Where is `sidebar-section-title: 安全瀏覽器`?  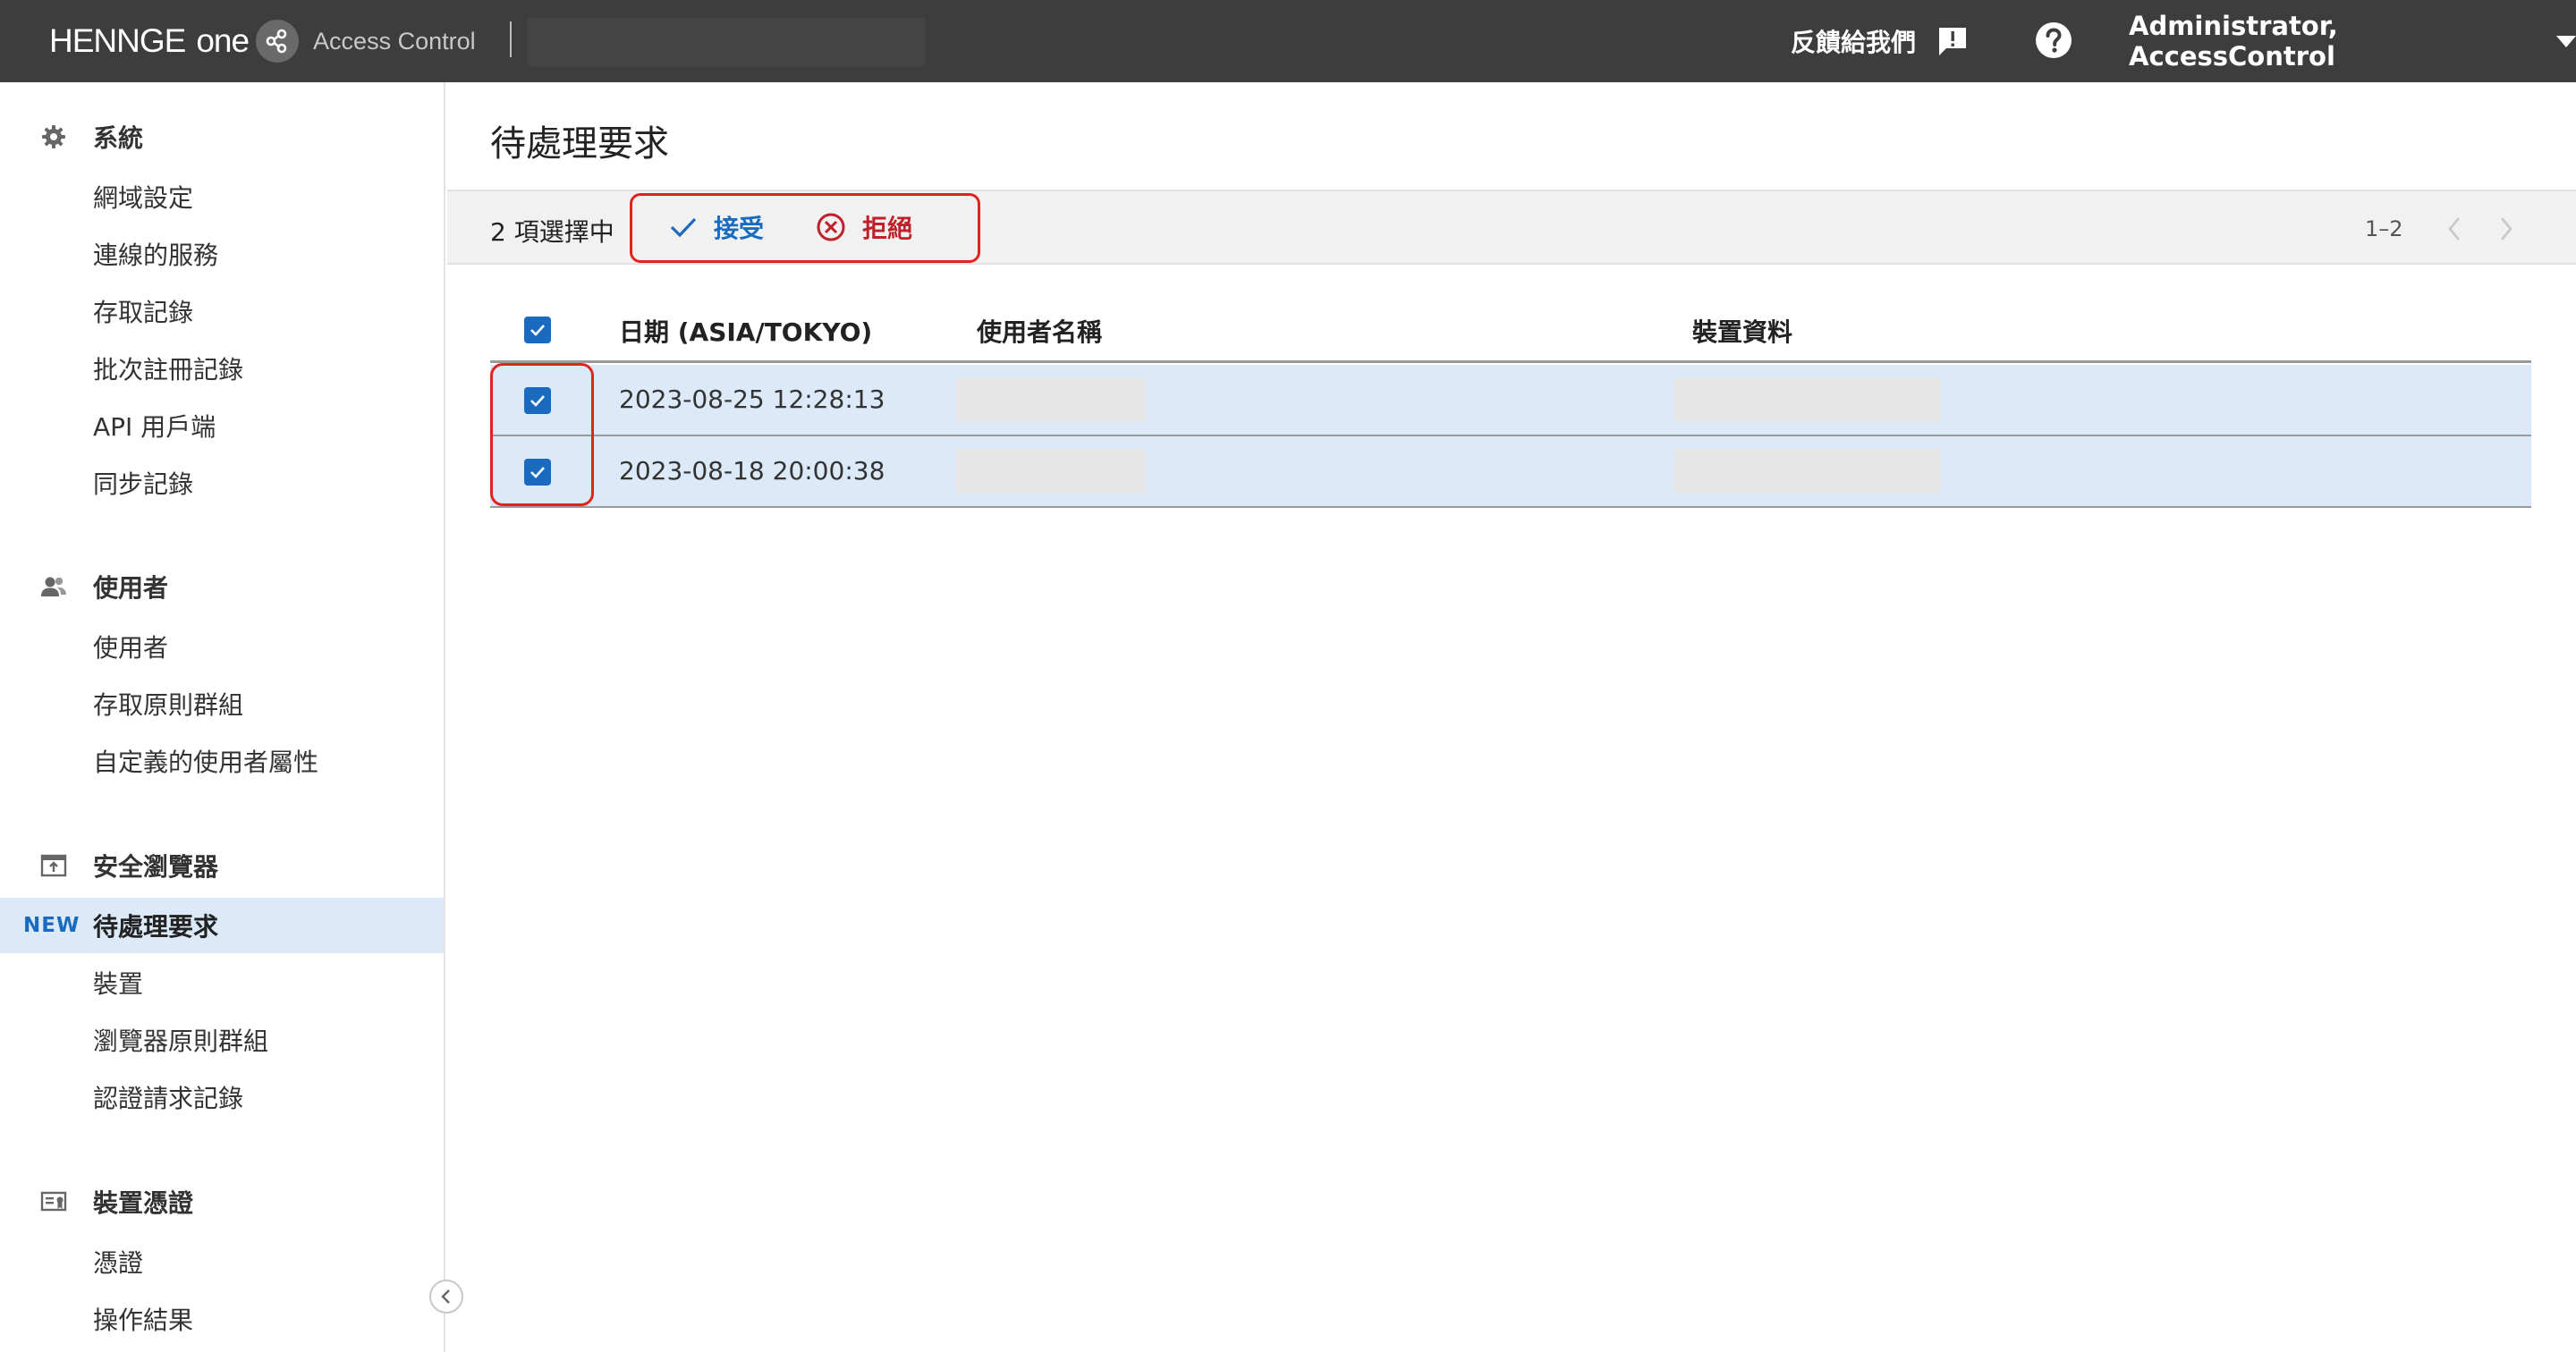
sidebar-section-title: 安全瀏覽器 is located at coordinates (156, 867).